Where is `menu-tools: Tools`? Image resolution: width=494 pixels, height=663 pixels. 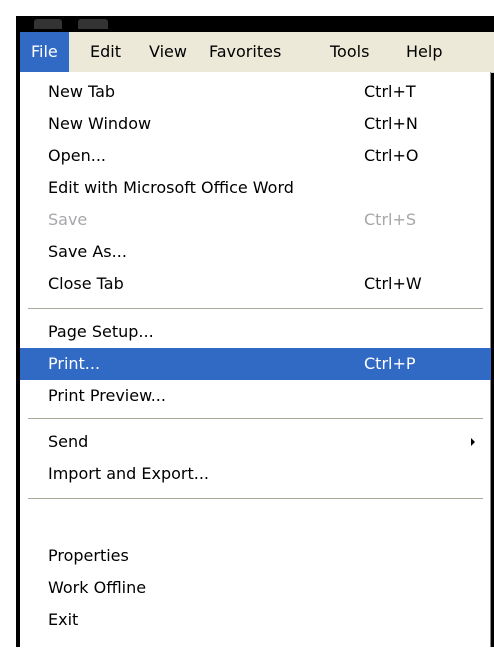 menu-tools: Tools is located at coordinates (349, 52).